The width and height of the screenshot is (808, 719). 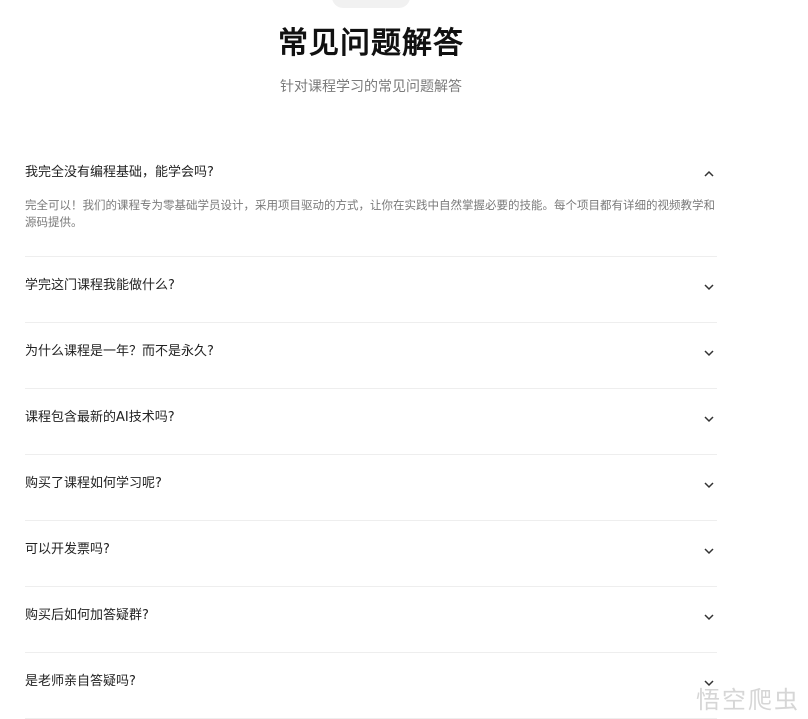 I want to click on faq-question: 我完全没有编程基础，能学会吗?, so click(x=119, y=172).